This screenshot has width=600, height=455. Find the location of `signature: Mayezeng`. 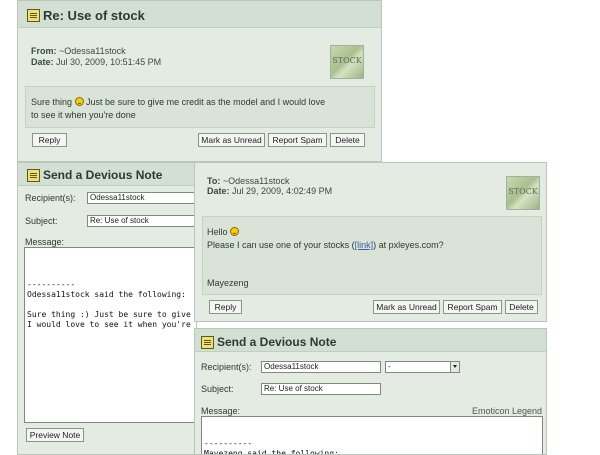

signature: Mayezeng is located at coordinates (228, 283).